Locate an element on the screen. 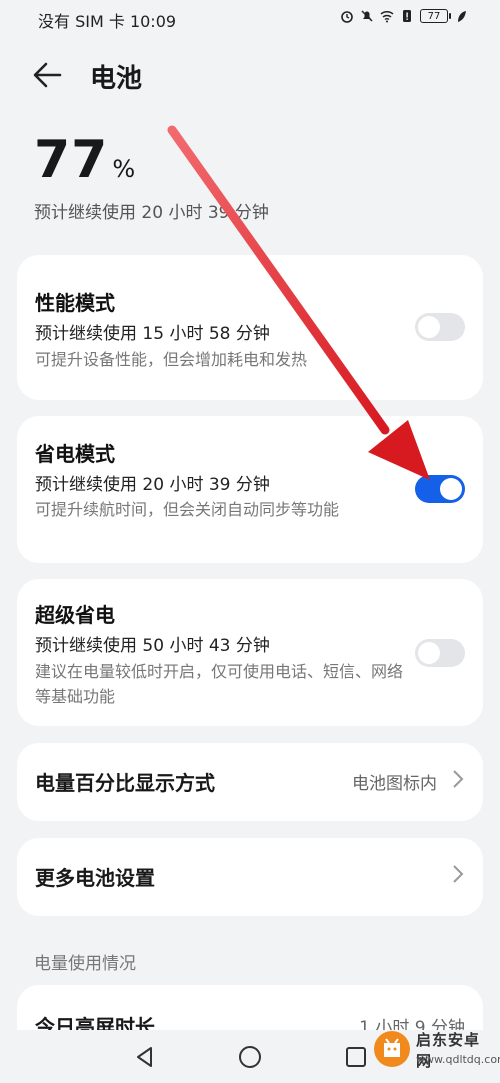 The image size is (500, 1083). mode-title: 性能模式 is located at coordinates (75, 303).